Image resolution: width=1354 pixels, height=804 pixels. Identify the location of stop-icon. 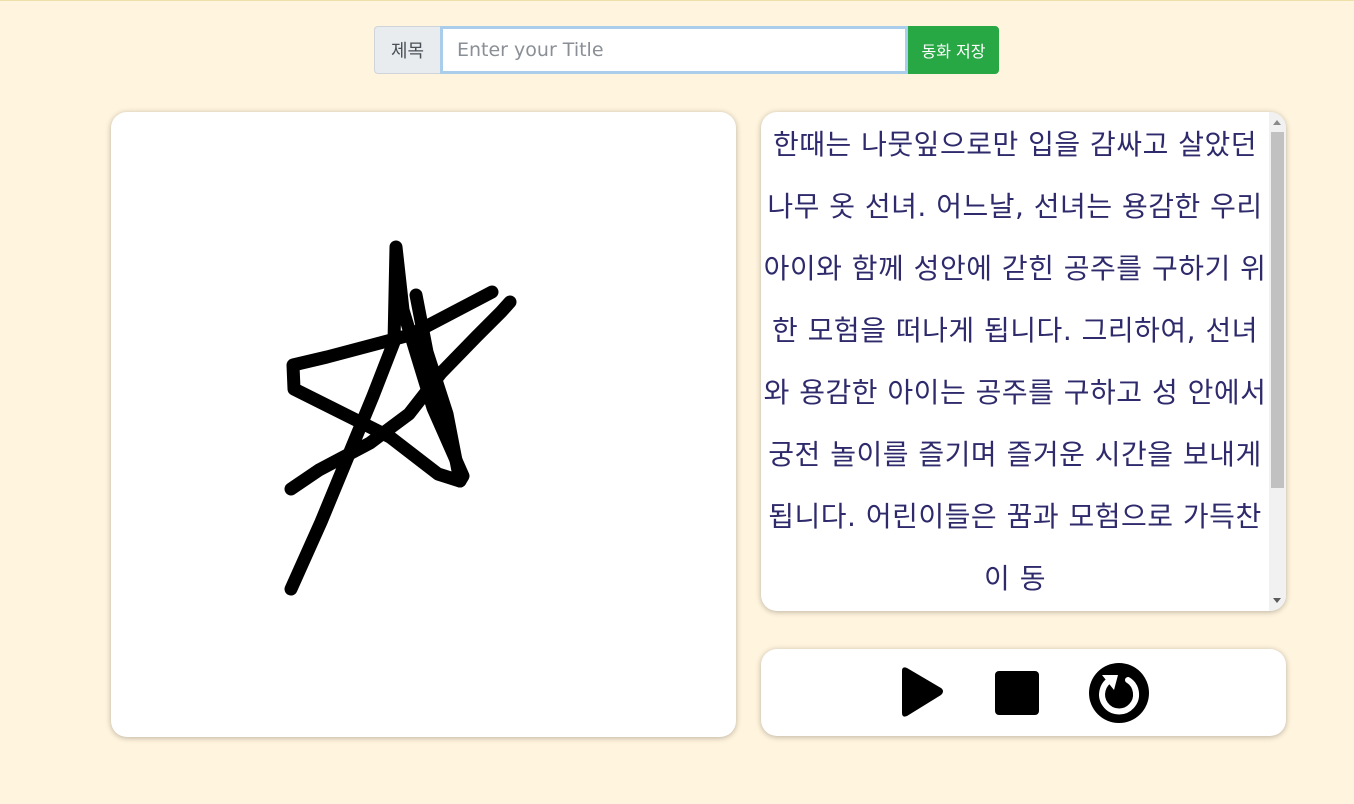
(1017, 693).